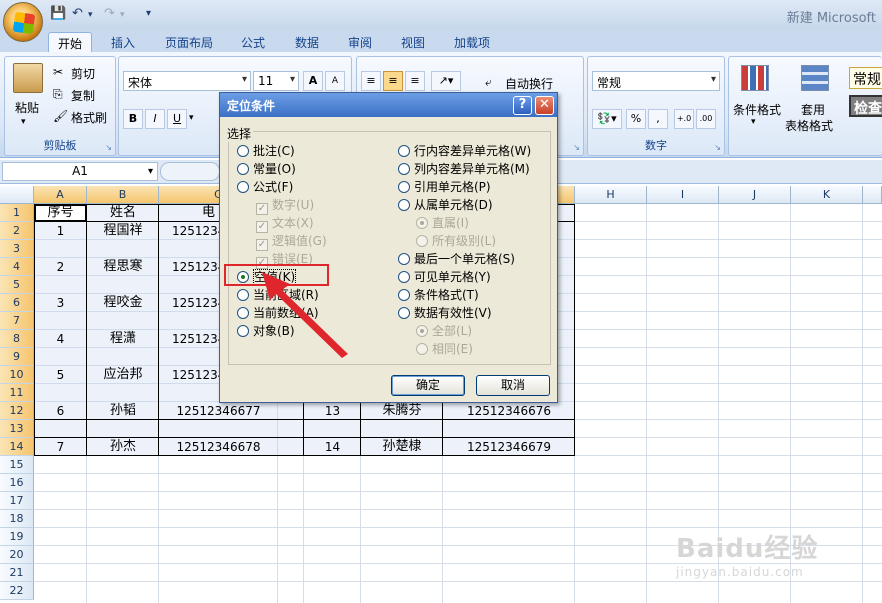  Describe the element at coordinates (544, 105) in the screenshot. I see `close-button: ✕` at that location.